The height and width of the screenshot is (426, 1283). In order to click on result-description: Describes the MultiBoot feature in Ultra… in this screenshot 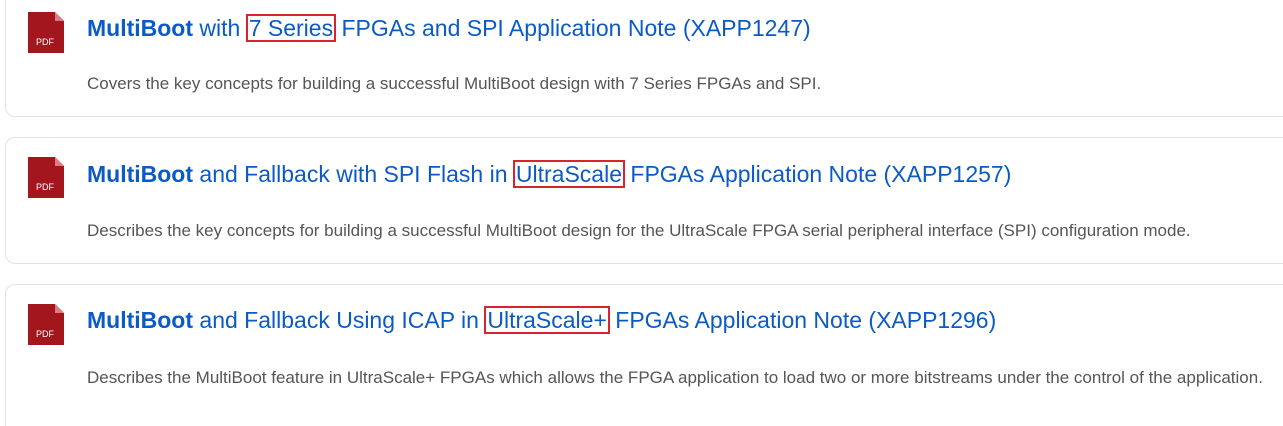, I will do `click(675, 377)`.